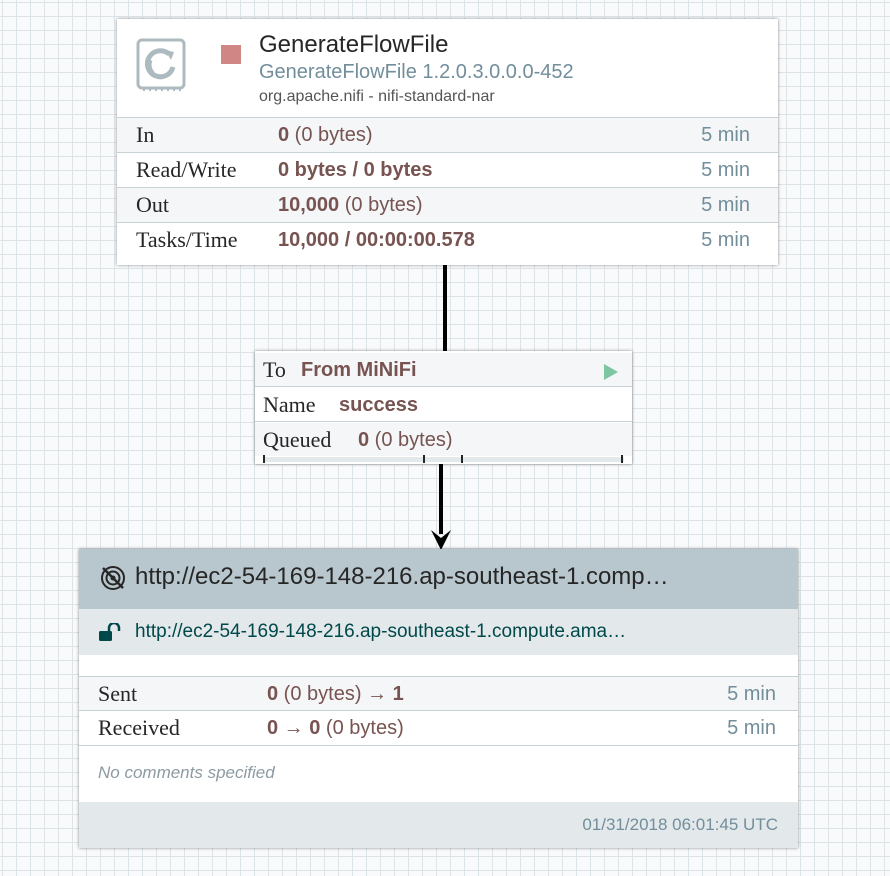 This screenshot has width=890, height=876. What do you see at coordinates (680, 824) in the screenshot?
I see `rpg-last-refreshed: 01/31/2018 06:01:45 UTC` at bounding box center [680, 824].